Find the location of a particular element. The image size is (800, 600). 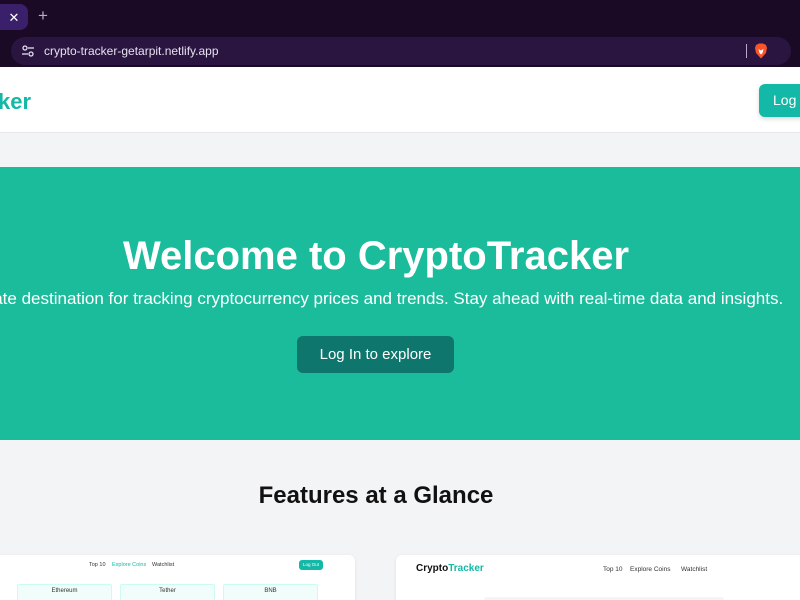

close-tab-icon: ✕ is located at coordinates (14, 17).